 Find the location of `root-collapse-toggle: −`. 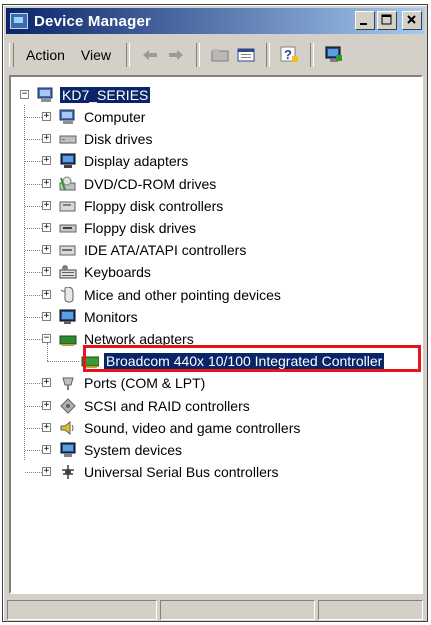

root-collapse-toggle: − is located at coordinates (24, 94).